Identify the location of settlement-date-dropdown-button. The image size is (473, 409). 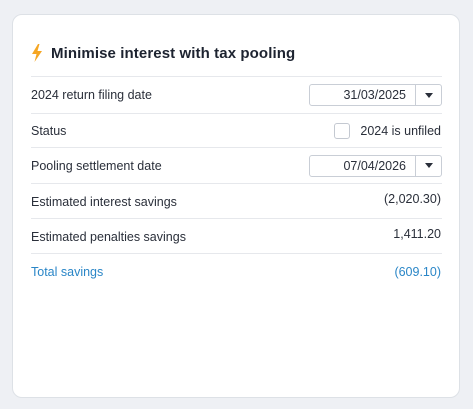
(428, 165).